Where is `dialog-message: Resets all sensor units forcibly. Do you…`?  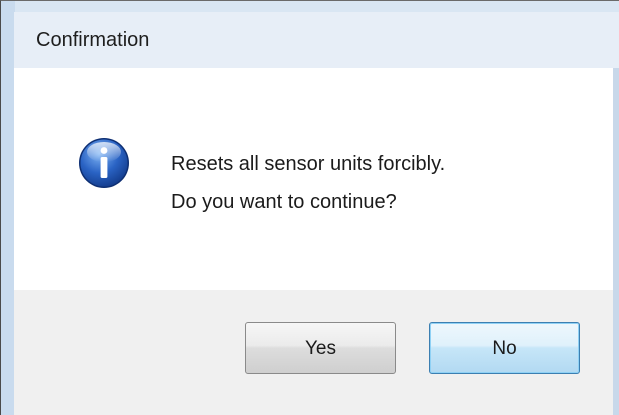 dialog-message: Resets all sensor units forcibly. Do you… is located at coordinates (308, 183).